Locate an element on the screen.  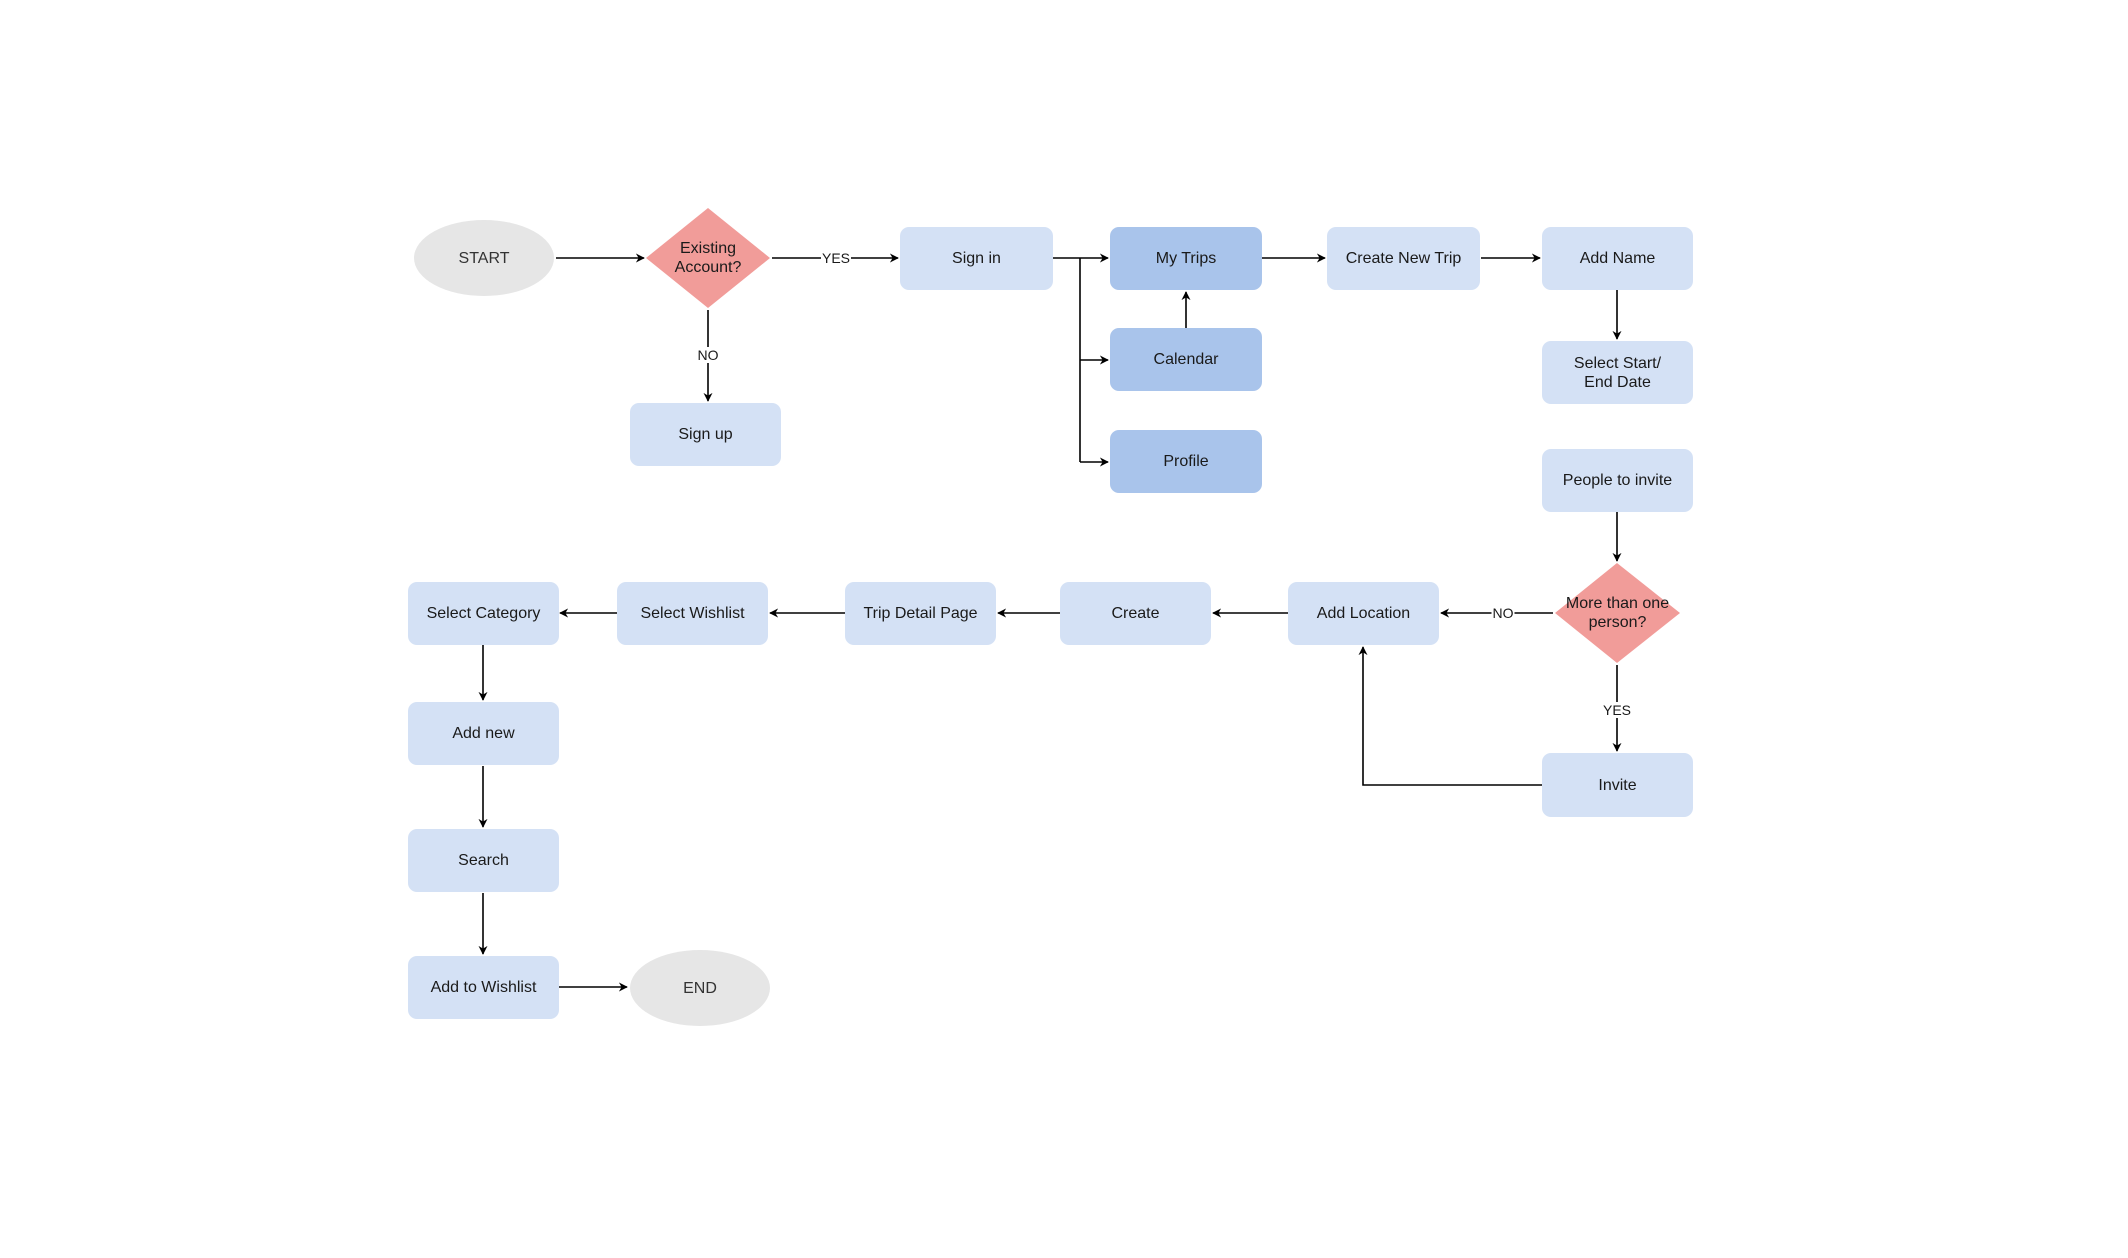
node-add-to-wishlist: Add to Wishlist is located at coordinates (483, 987).